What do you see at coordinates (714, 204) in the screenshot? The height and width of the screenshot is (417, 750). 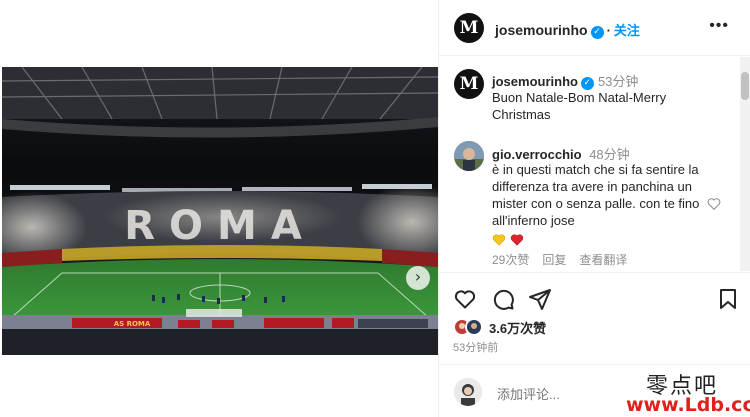 I see `comment-like-heart-icon` at bounding box center [714, 204].